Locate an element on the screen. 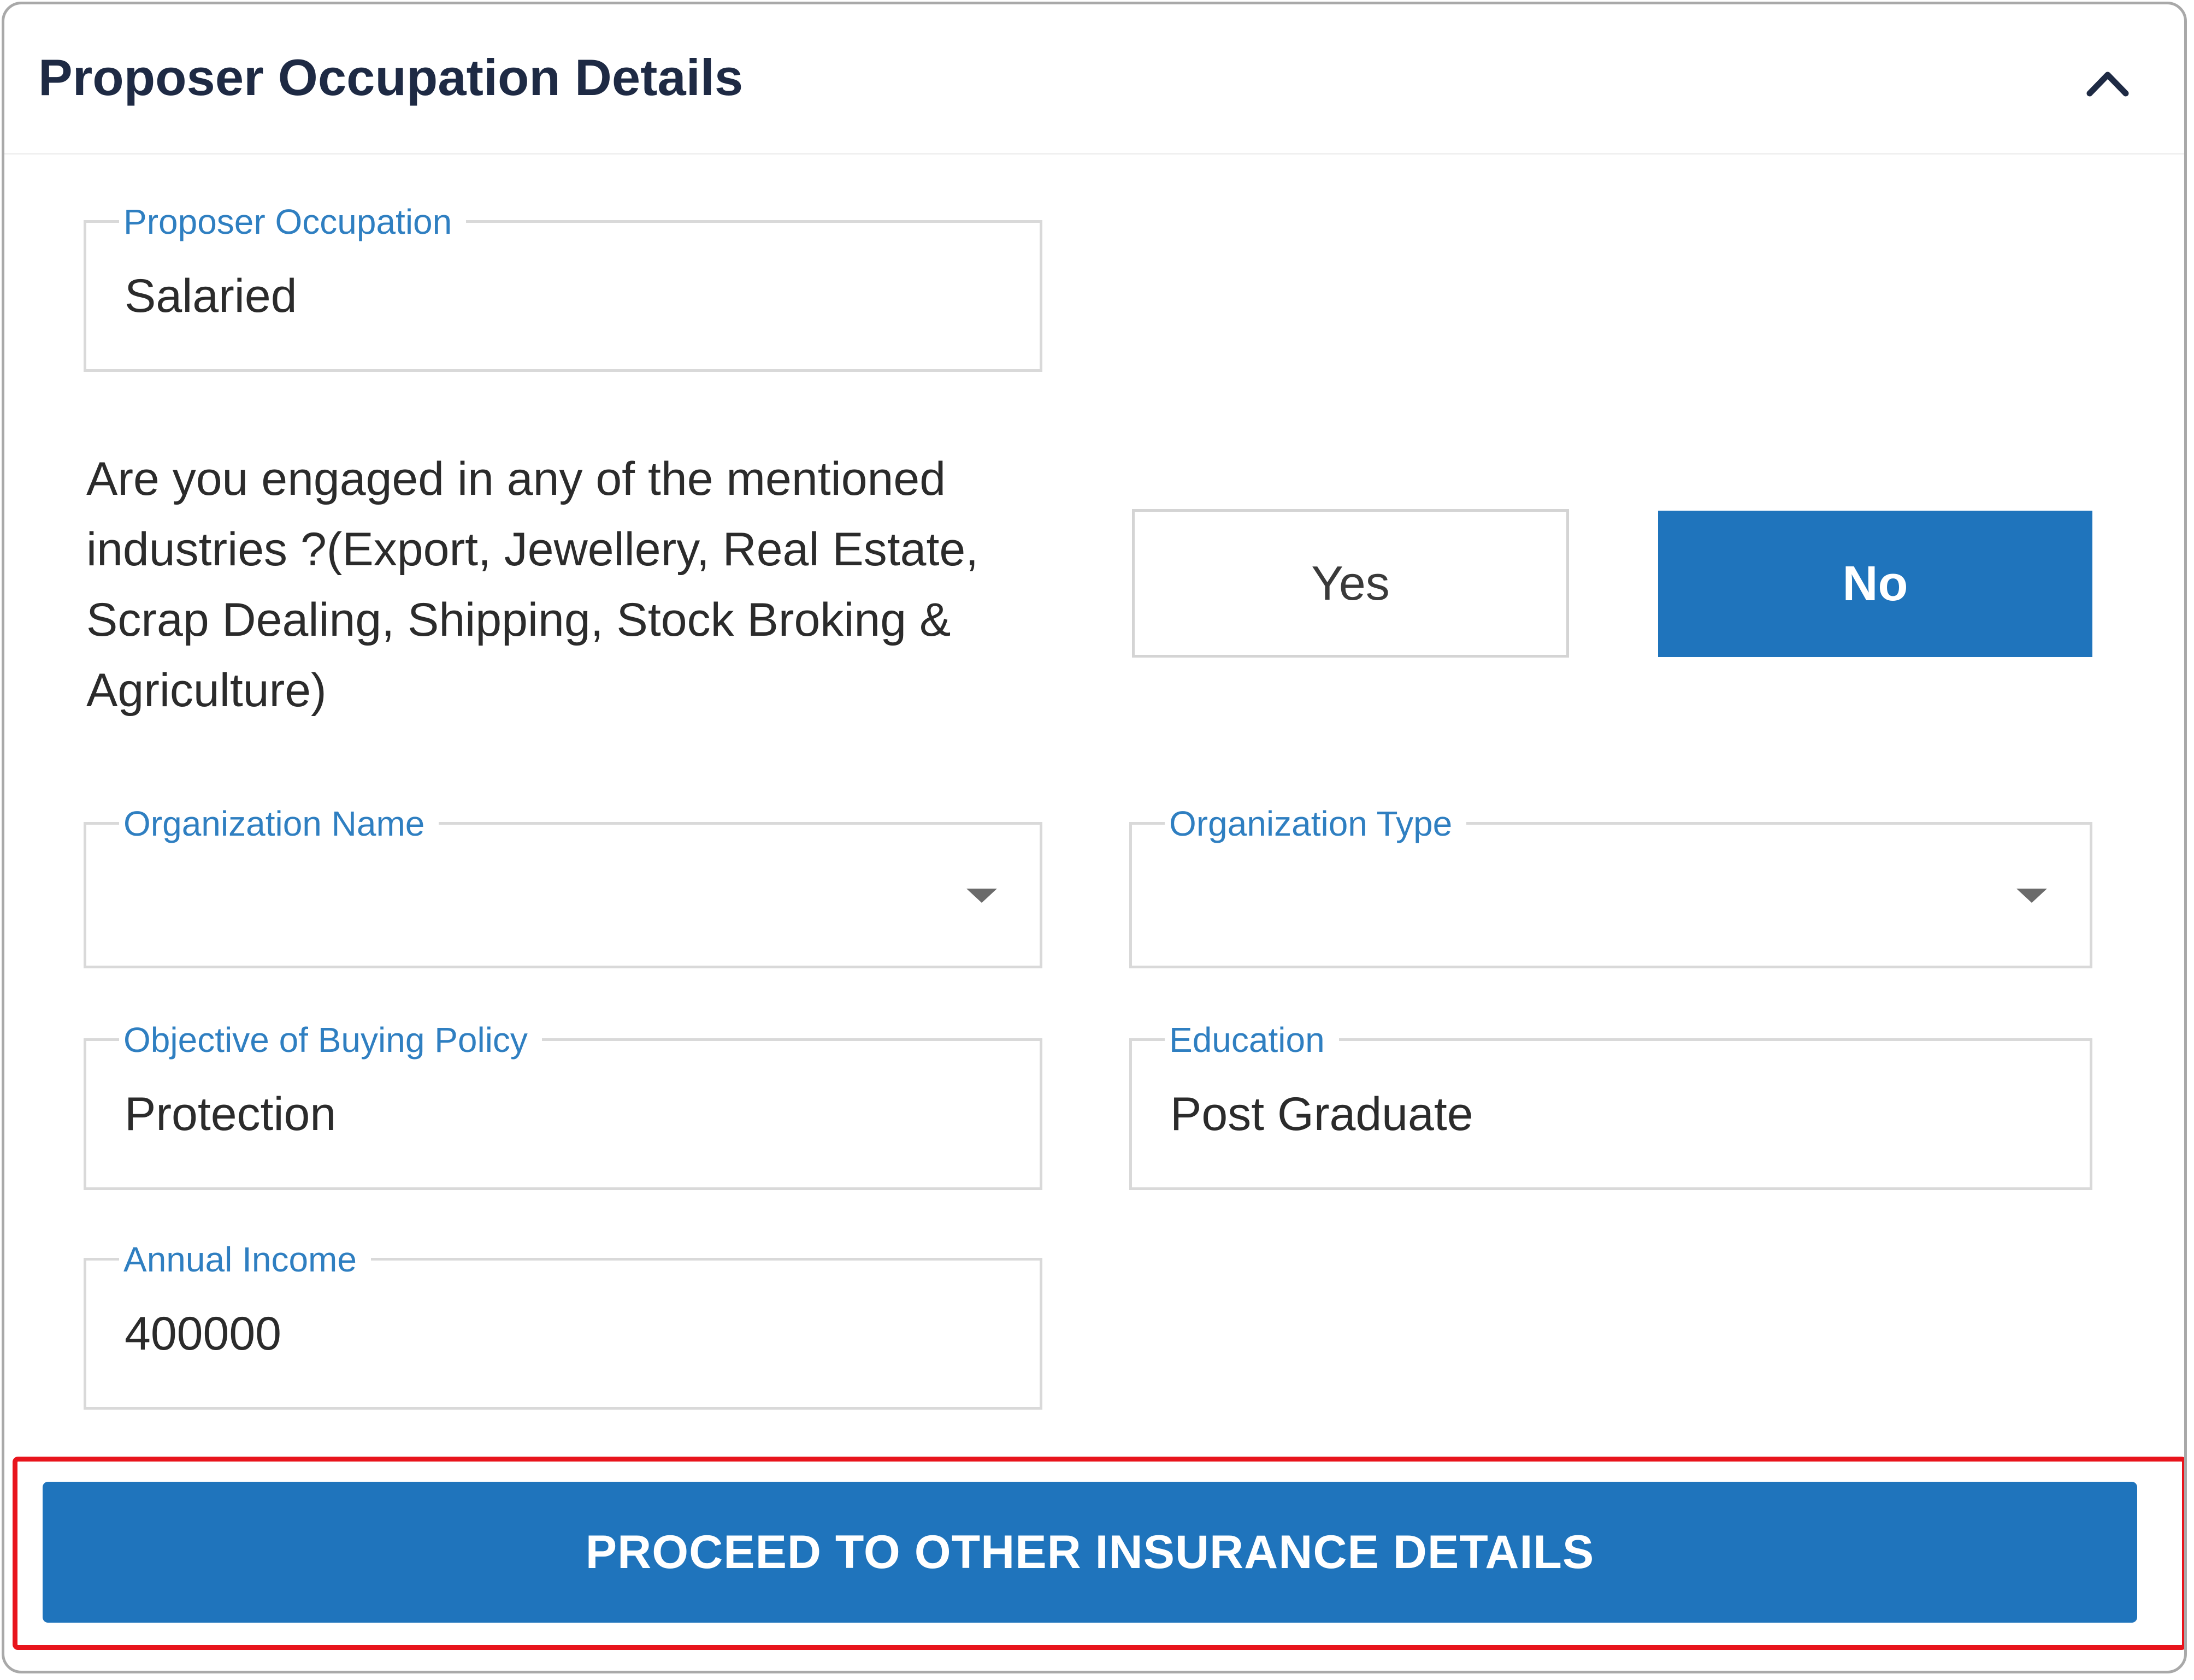 The image size is (2194, 1680). panel-title: Proposer Occupation Details is located at coordinates (391, 77).